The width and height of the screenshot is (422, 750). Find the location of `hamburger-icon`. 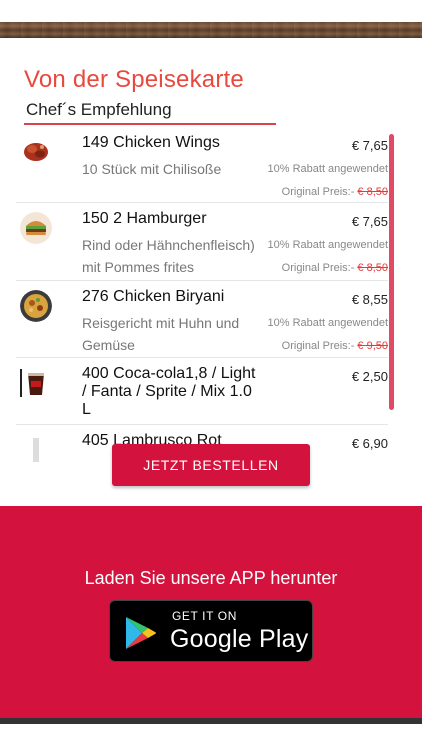

hamburger-icon is located at coordinates (36, 228).